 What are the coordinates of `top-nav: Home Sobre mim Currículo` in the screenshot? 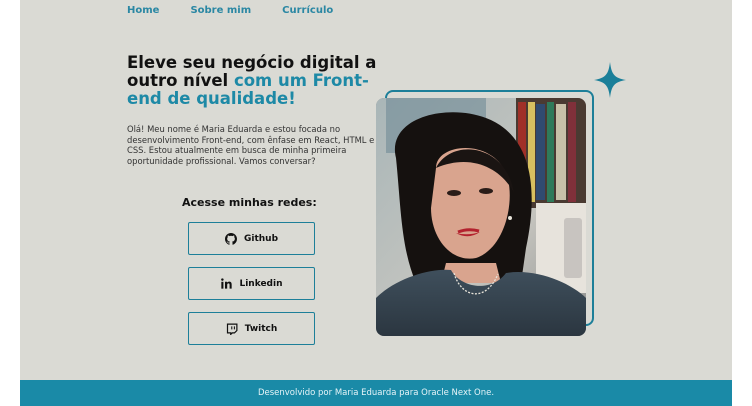 It's located at (245, 10).